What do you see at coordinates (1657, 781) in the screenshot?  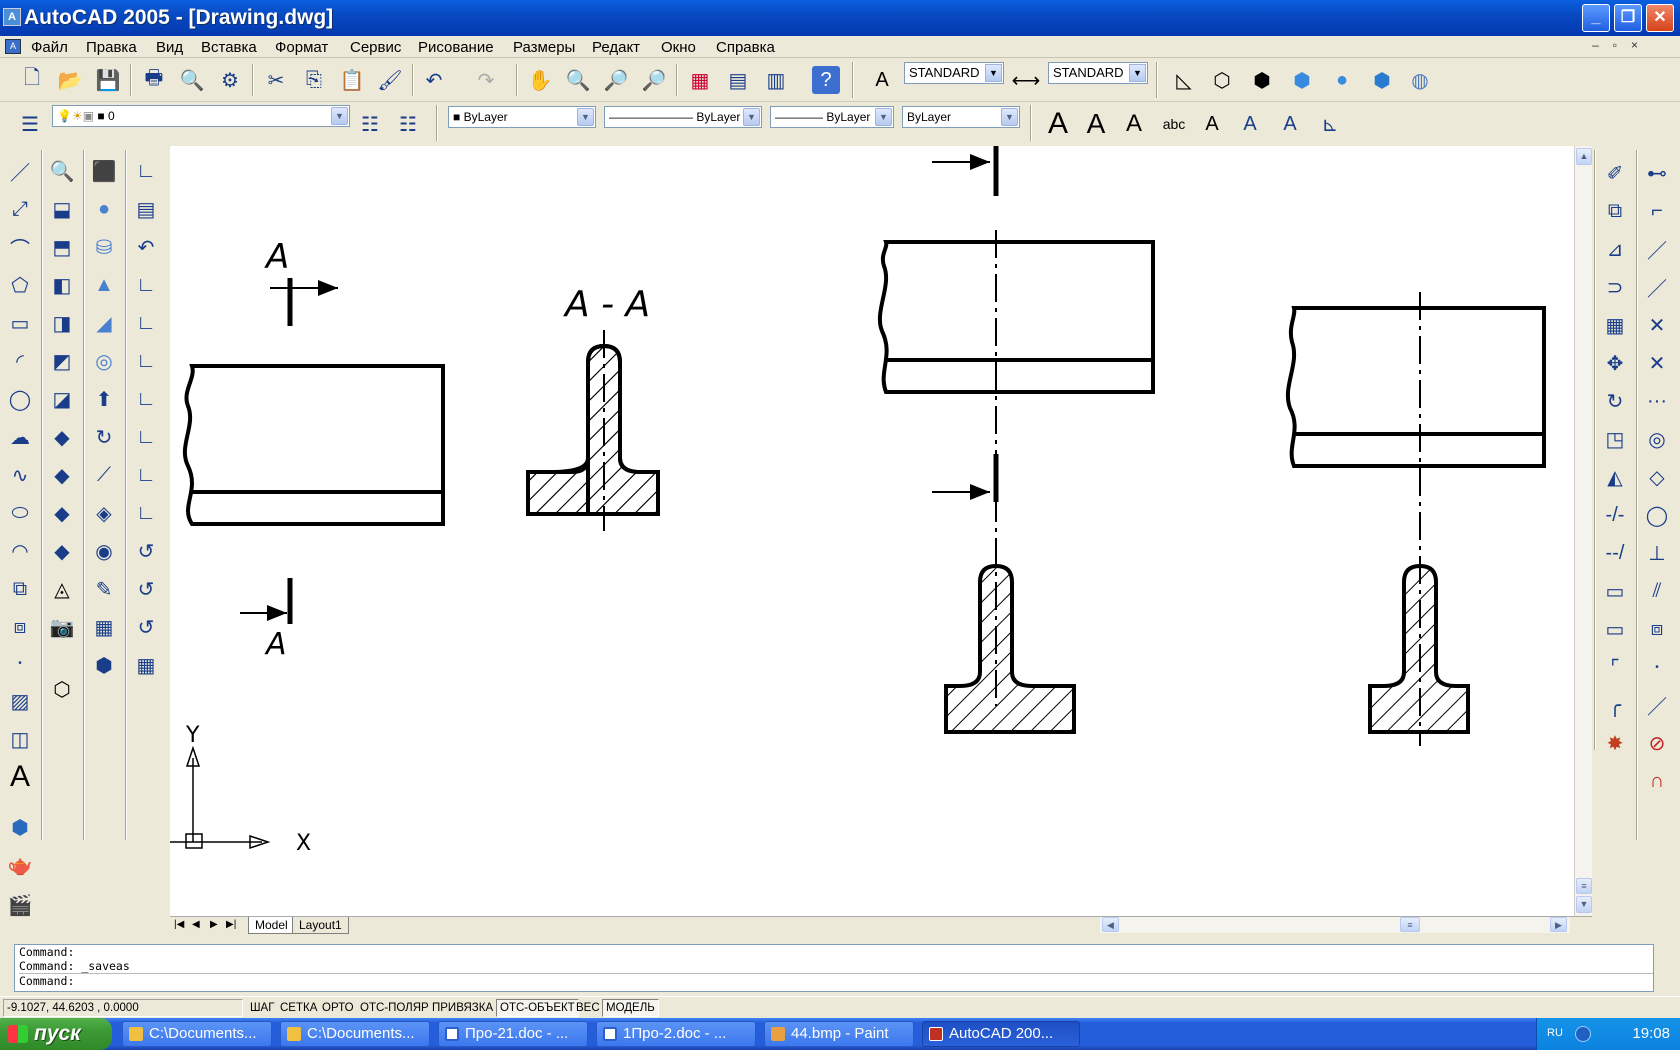 I see `osnap-settings-icon: ∩` at bounding box center [1657, 781].